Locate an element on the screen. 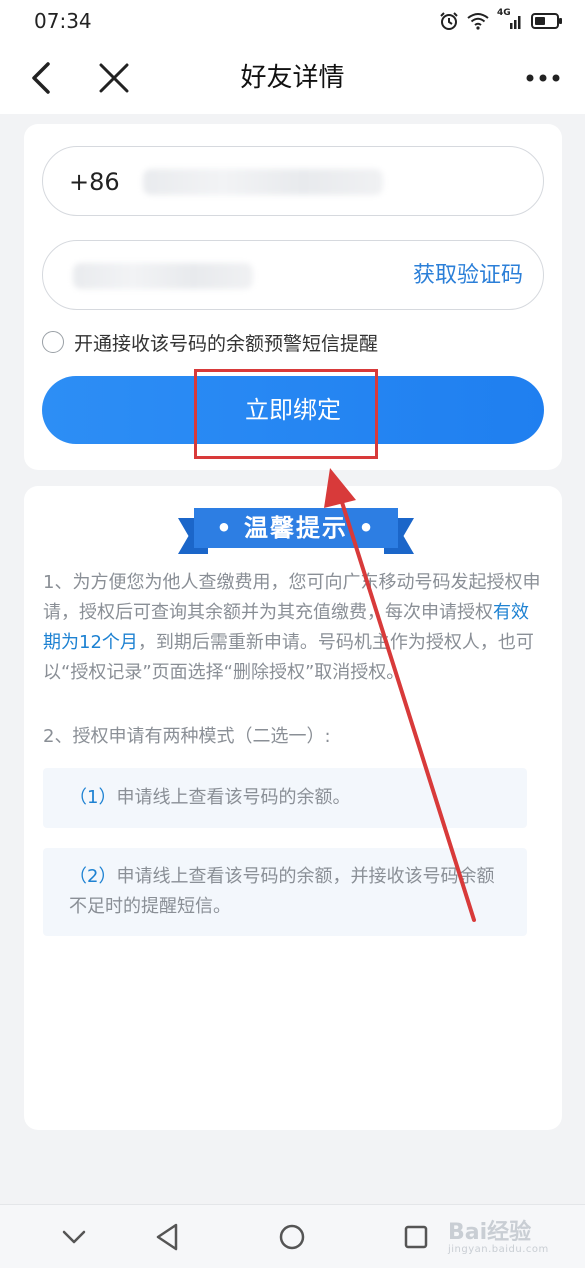 This screenshot has width=585, height=1268. battery-icon is located at coordinates (546, 21).